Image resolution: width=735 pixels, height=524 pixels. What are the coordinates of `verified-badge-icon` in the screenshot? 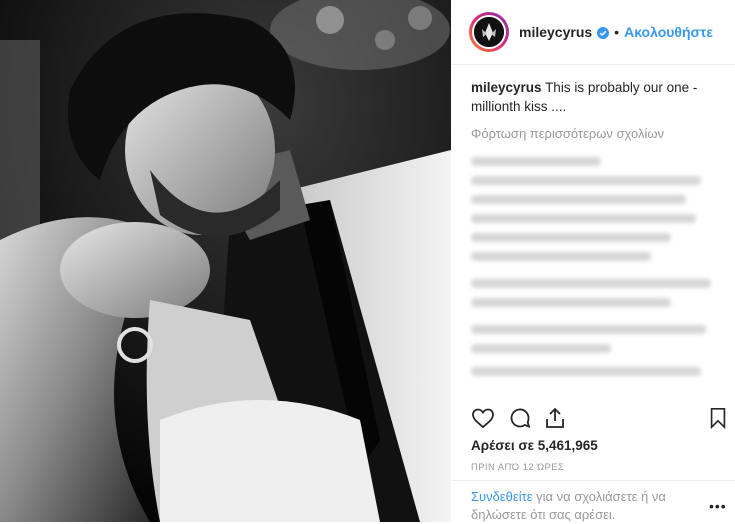 It's located at (603, 32).